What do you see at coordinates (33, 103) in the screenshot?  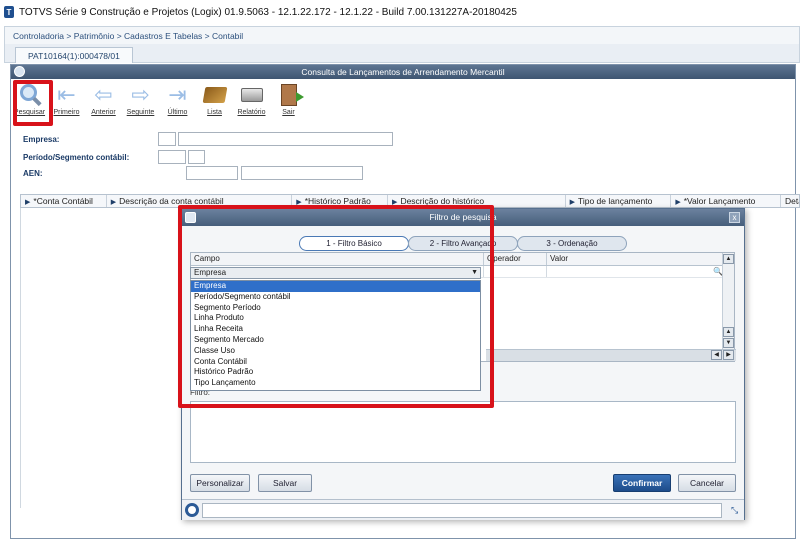 I see `search-highlight-box` at bounding box center [33, 103].